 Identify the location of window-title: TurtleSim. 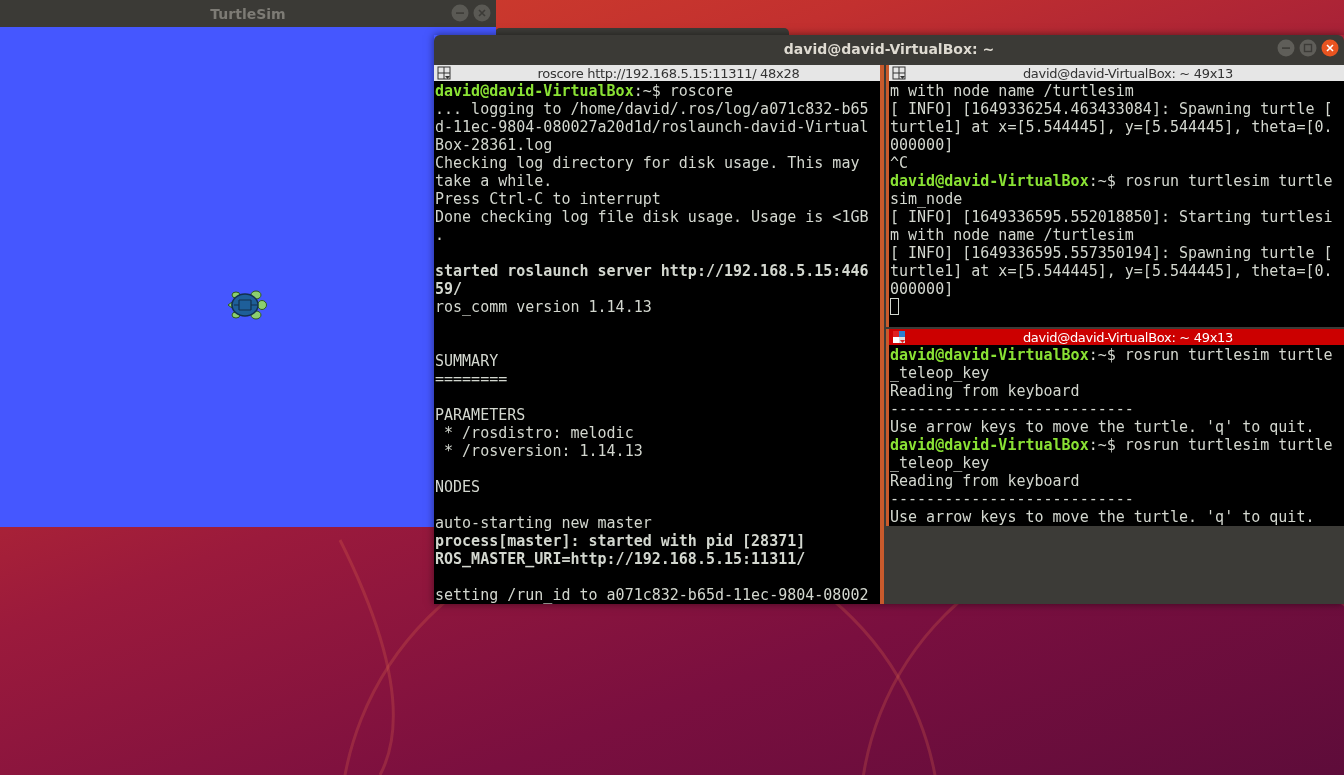
(248, 13).